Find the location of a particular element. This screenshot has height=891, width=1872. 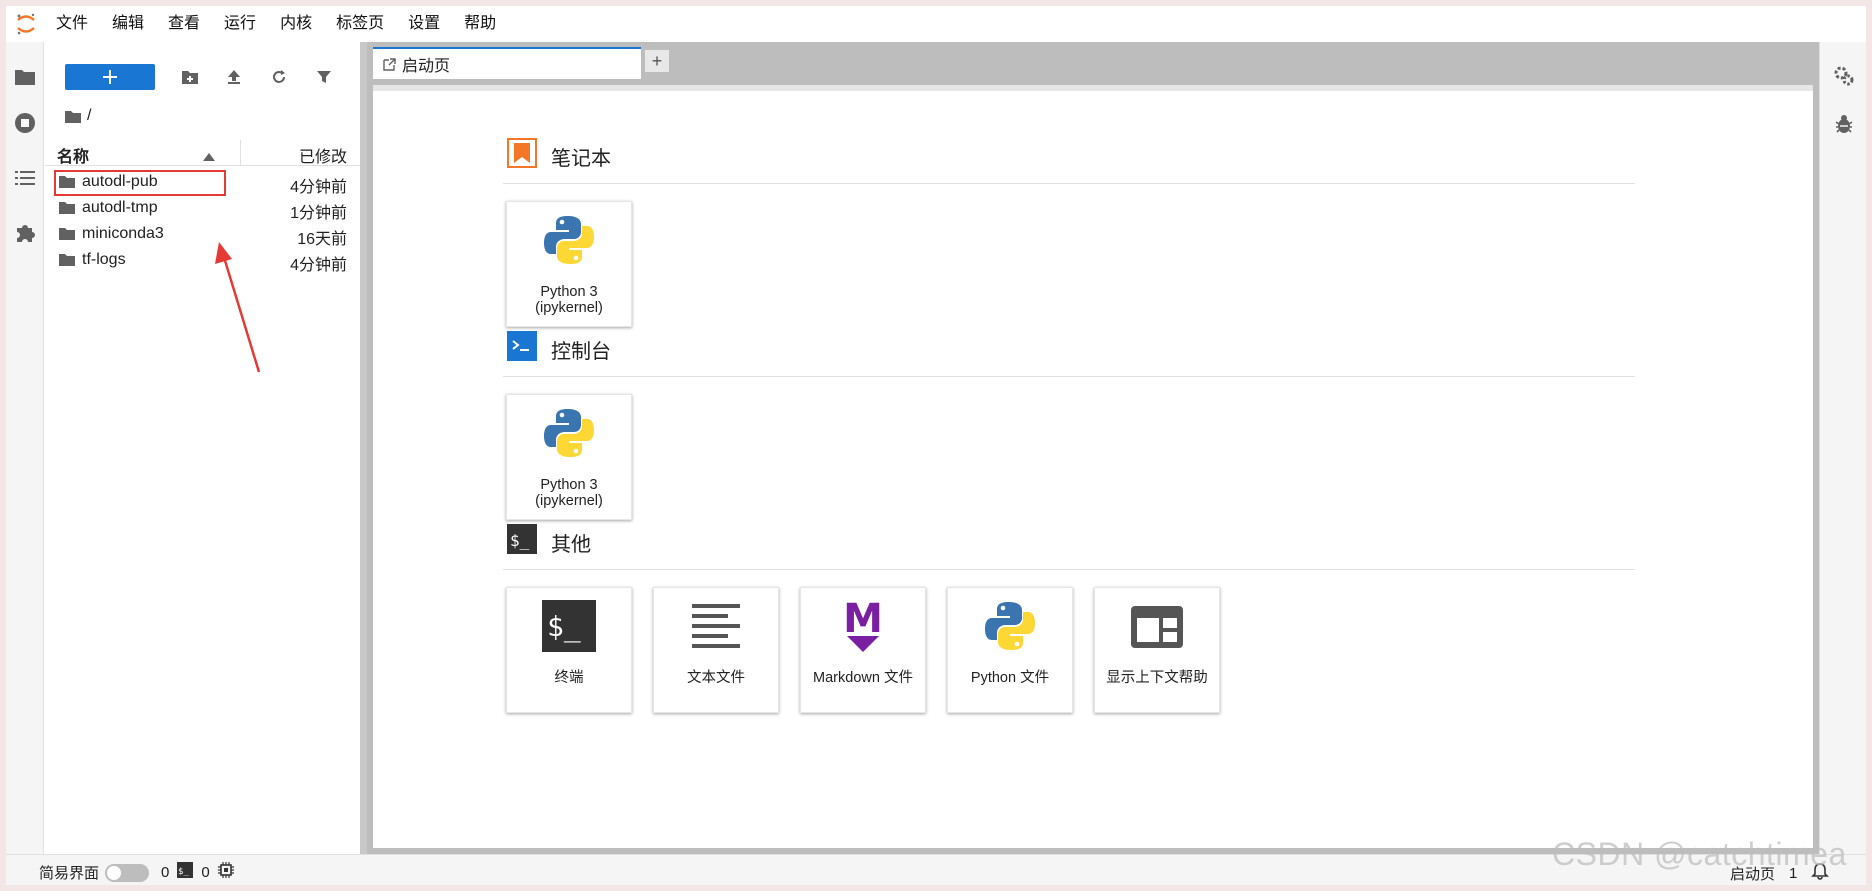

card-text-file: 文本文件 is located at coordinates (716, 650).